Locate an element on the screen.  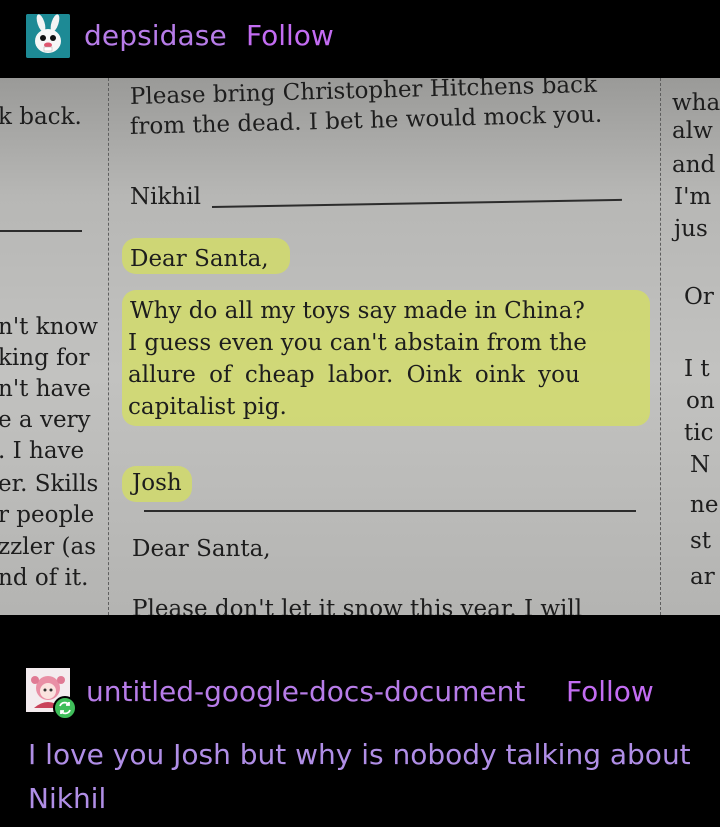
left-column-line: zzler (as is located at coordinates (48, 547).